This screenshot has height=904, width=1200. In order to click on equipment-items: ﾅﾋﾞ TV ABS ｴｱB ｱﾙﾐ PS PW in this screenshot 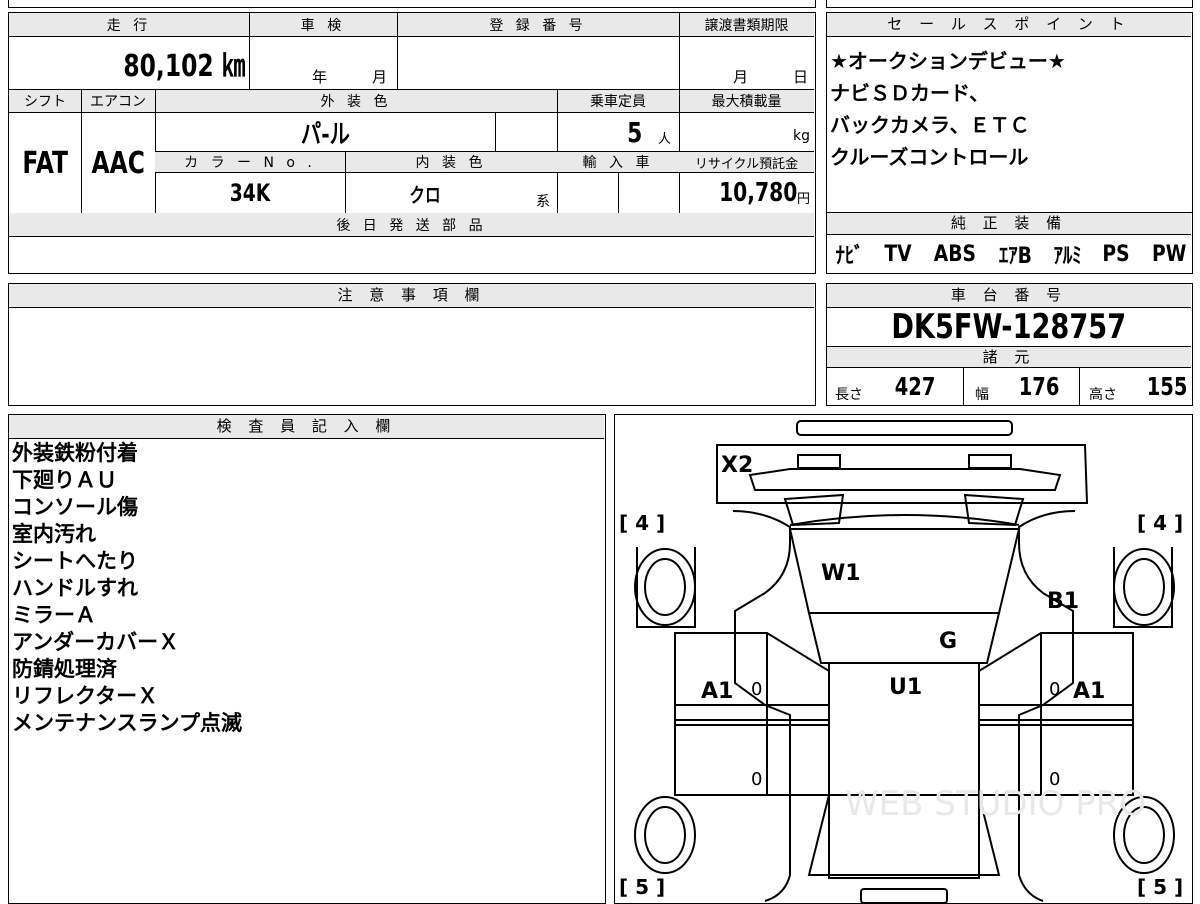, I will do `click(1011, 254)`.